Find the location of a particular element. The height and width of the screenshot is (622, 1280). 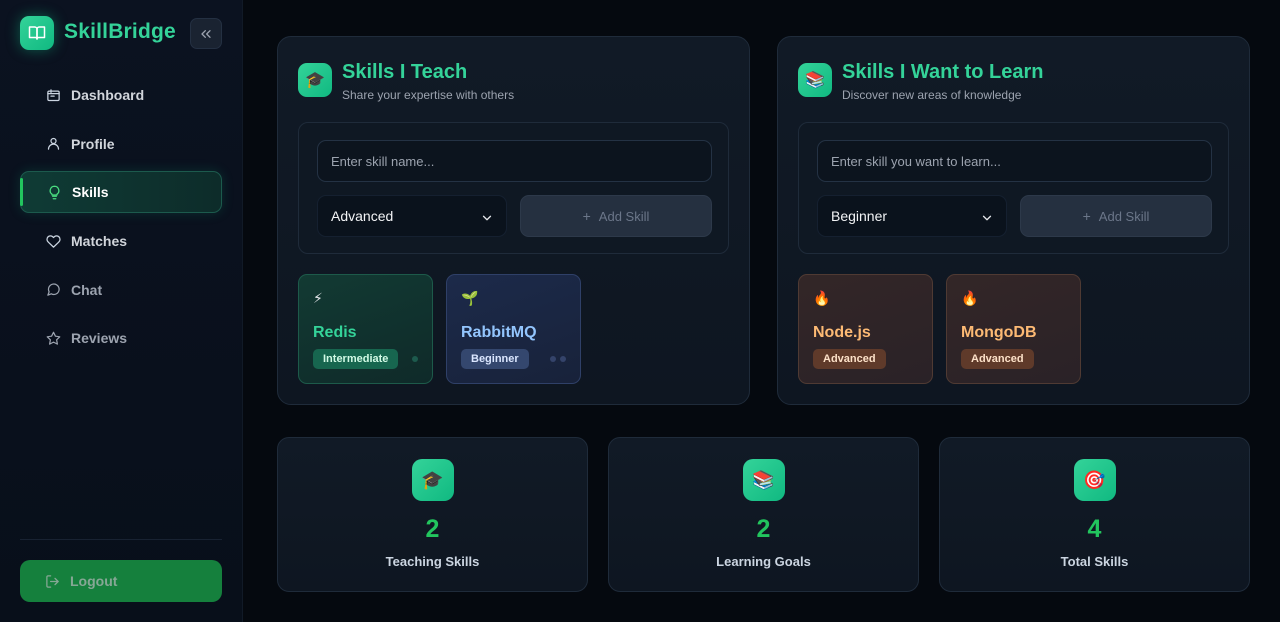

panel-title: Skills I Want to Learn is located at coordinates (943, 72).